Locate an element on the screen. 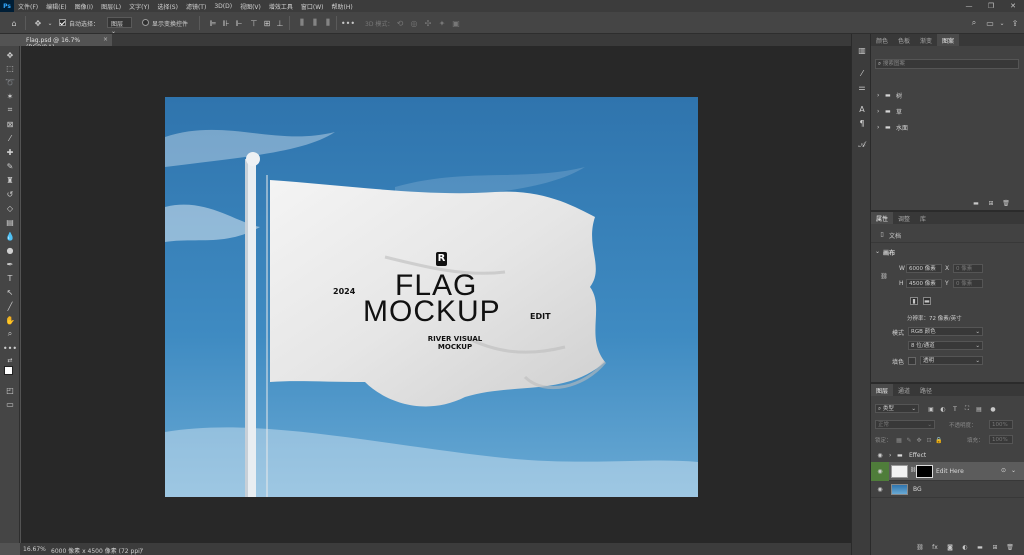  foreground-color-swatch is located at coordinates (8, 370).